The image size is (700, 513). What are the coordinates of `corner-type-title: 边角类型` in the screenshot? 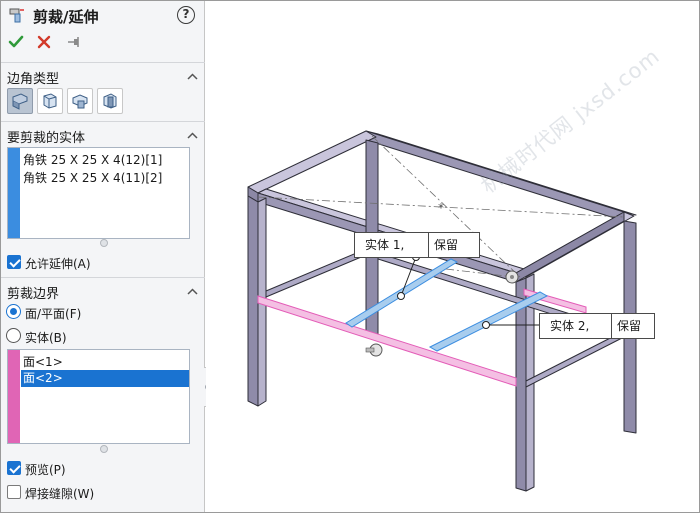 It's located at (33, 79).